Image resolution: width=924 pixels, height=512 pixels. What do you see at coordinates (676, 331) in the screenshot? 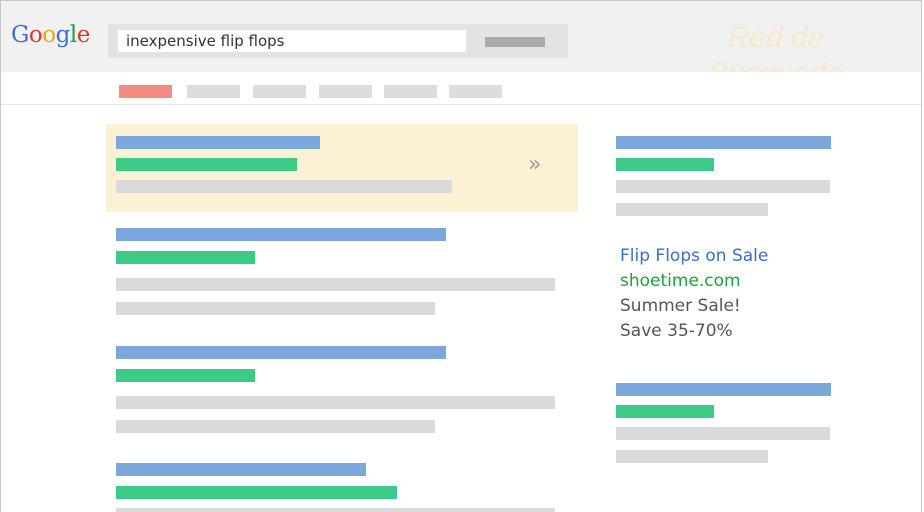
I see `side-ad-line: Save 35-70%` at bounding box center [676, 331].